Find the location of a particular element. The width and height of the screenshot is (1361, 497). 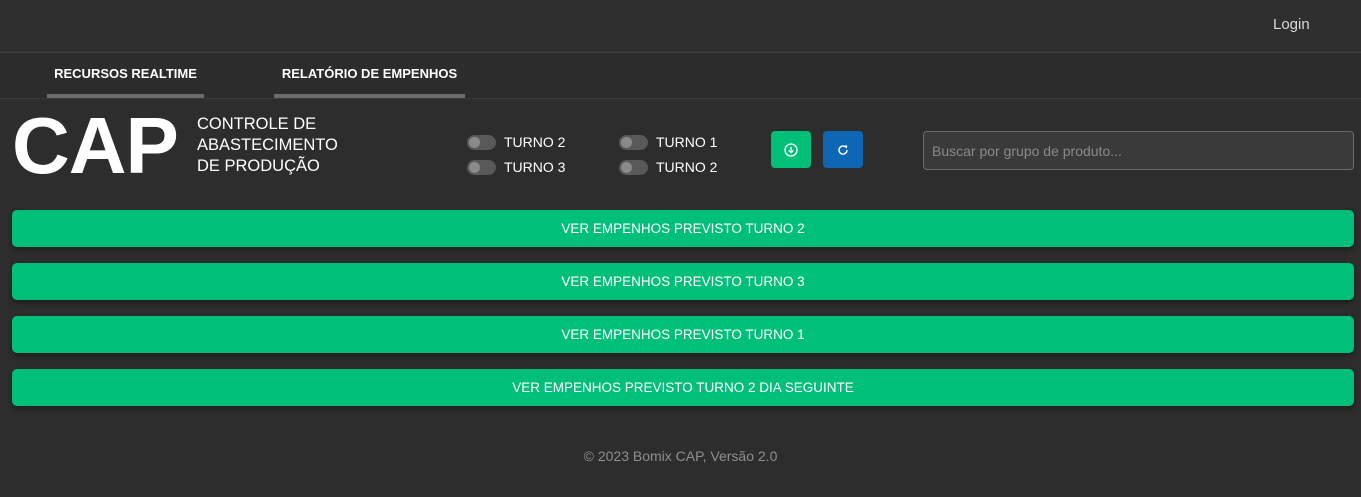

tab-recursos-realtime: RECURSOS REALTIME is located at coordinates (125, 76).